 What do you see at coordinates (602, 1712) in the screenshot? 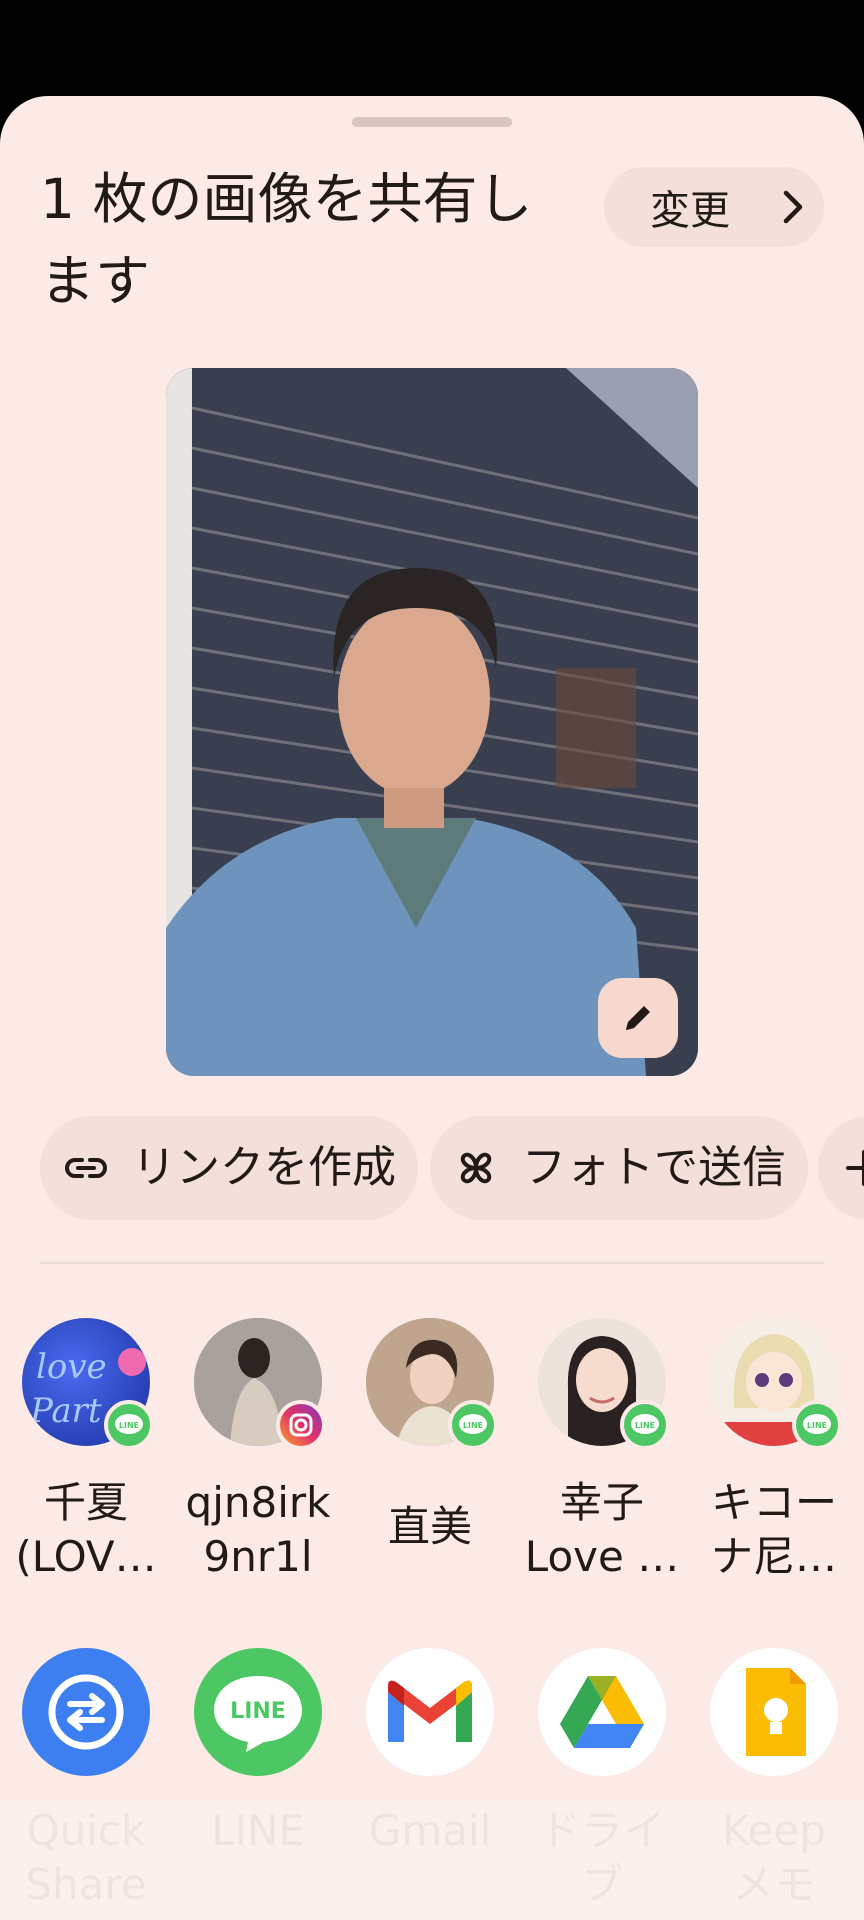
I see `drive-icon` at bounding box center [602, 1712].